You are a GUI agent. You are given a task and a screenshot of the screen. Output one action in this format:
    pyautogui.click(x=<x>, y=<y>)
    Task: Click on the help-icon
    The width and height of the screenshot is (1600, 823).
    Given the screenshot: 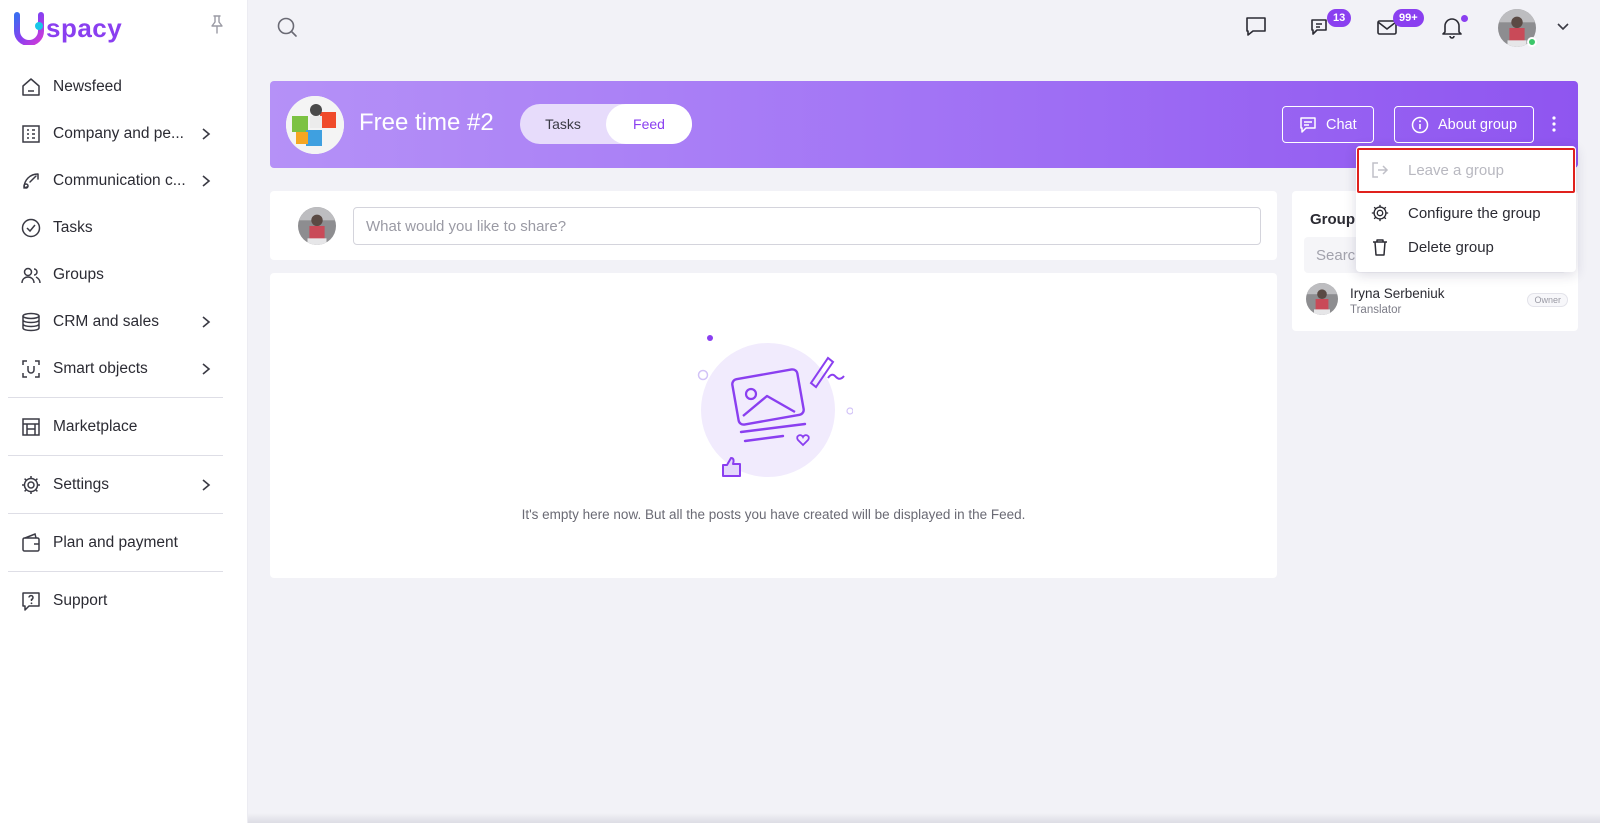 What is the action you would take?
    pyautogui.click(x=31, y=601)
    